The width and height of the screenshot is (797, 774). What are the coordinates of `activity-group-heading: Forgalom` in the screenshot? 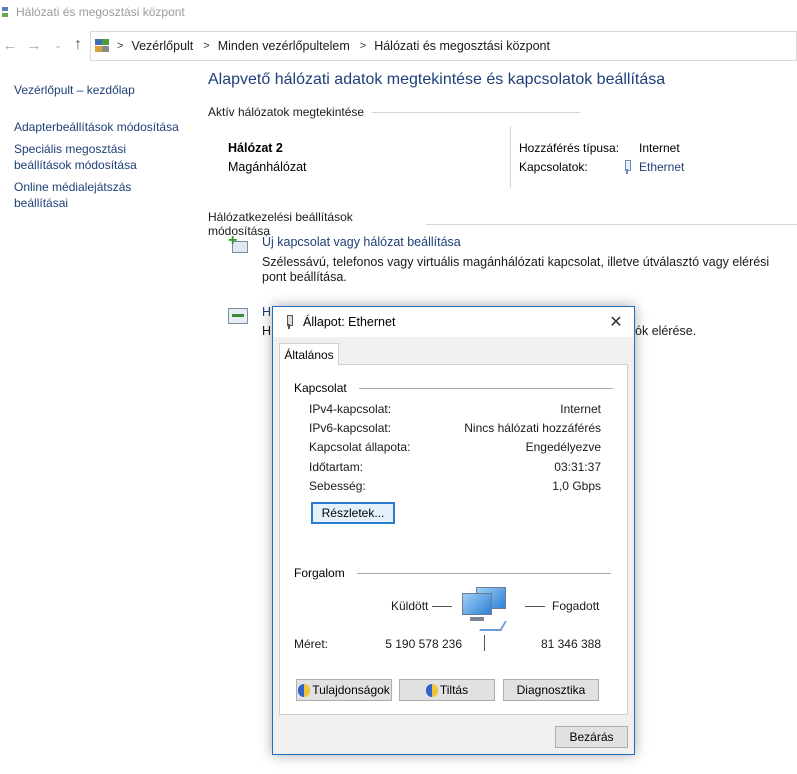 It's located at (452, 573).